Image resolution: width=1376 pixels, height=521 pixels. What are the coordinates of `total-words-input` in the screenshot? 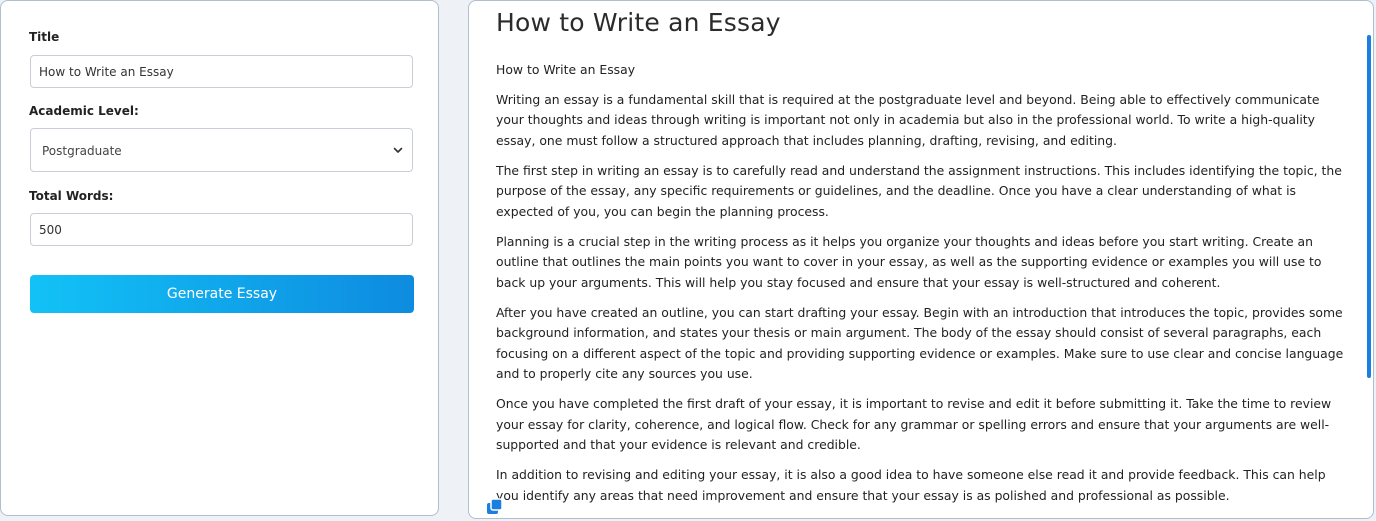 It's located at (221, 229).